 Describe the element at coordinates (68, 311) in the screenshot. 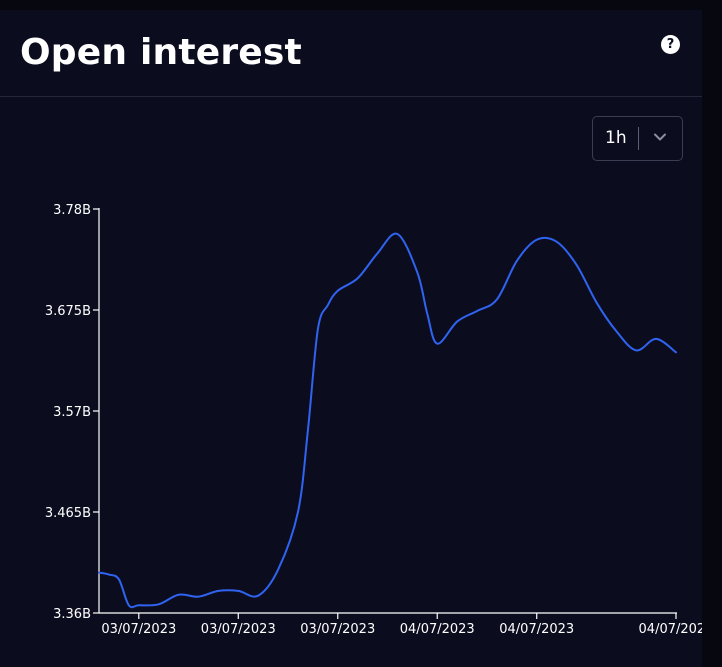

I see `y-tick-label: 3.675B` at that location.